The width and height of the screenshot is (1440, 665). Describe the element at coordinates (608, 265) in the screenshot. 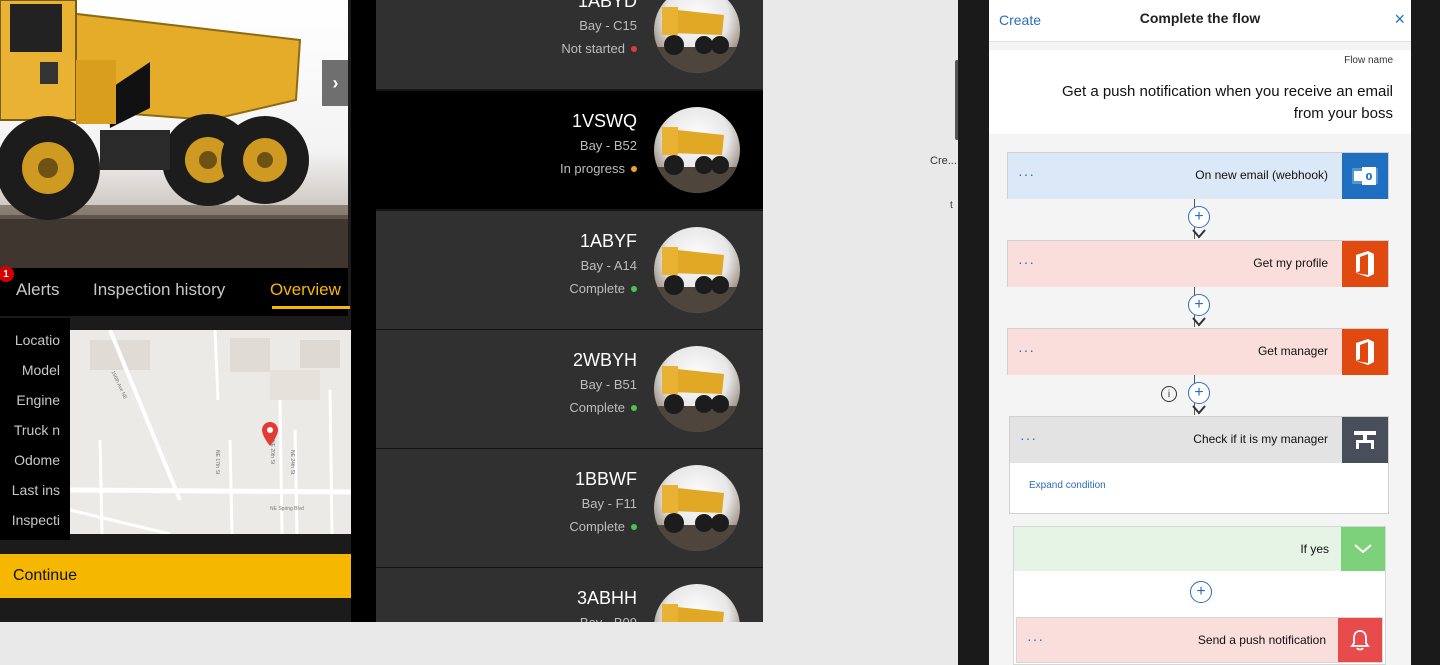

I see `truck-bay: Bay - A14` at that location.